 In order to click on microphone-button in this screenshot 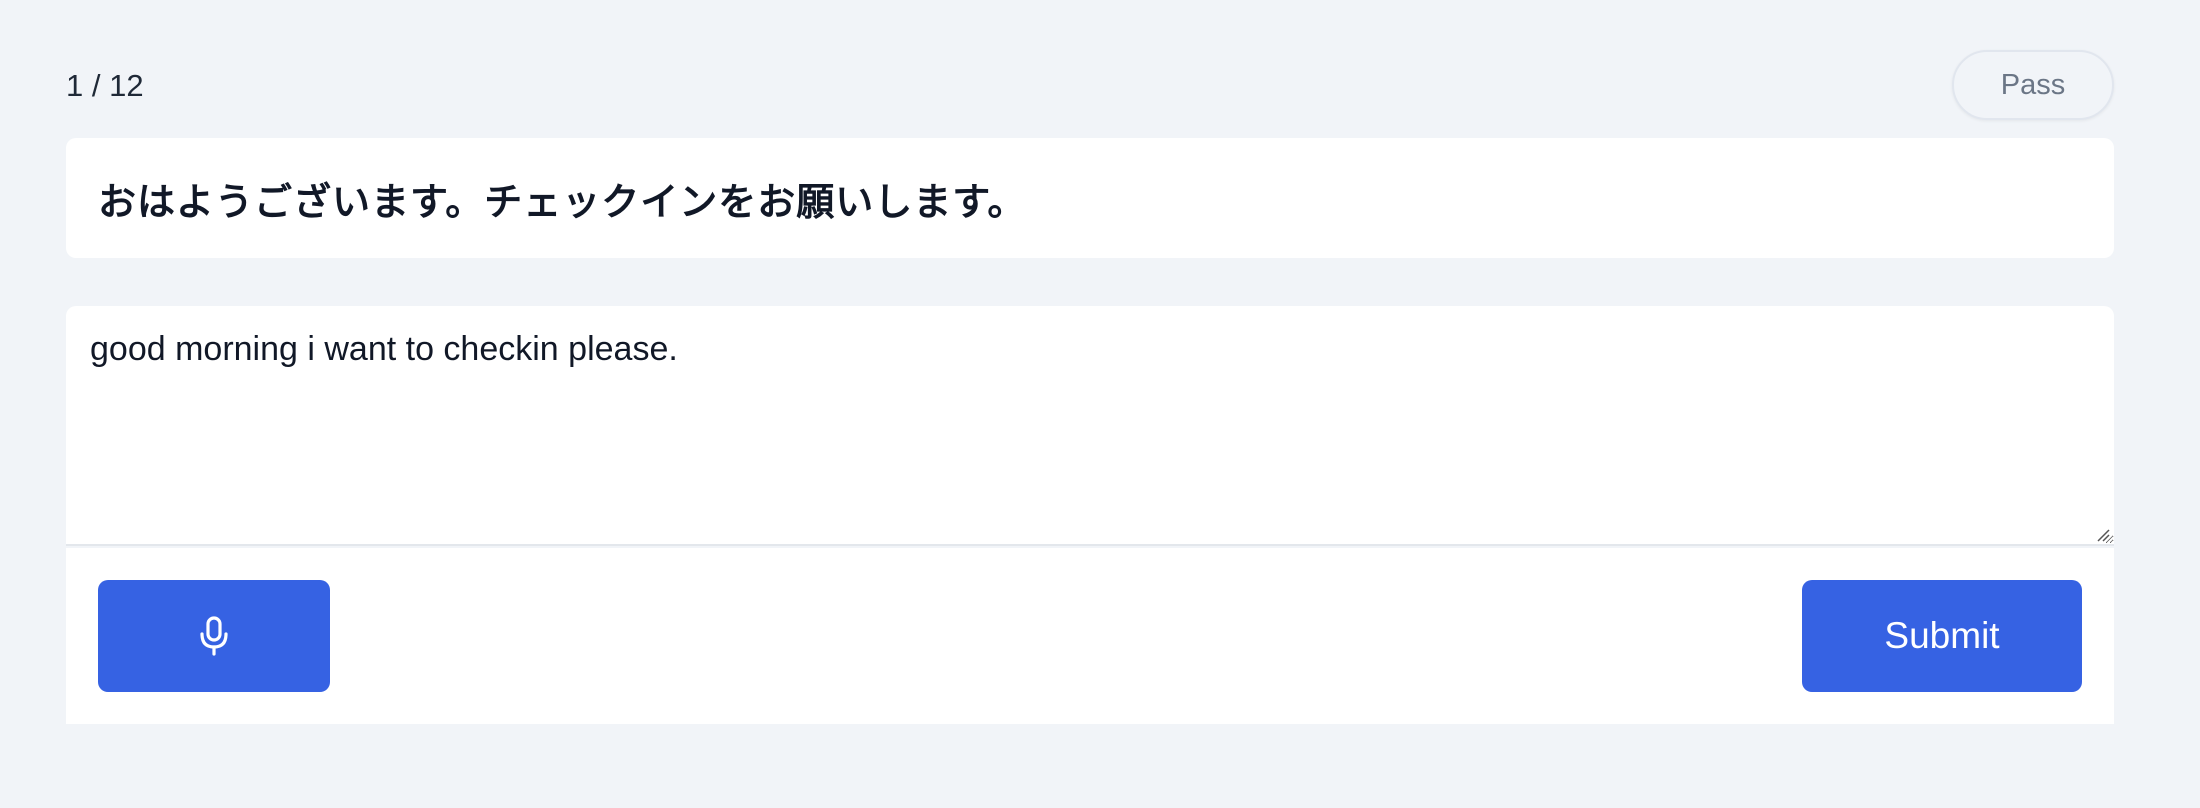, I will do `click(214, 636)`.